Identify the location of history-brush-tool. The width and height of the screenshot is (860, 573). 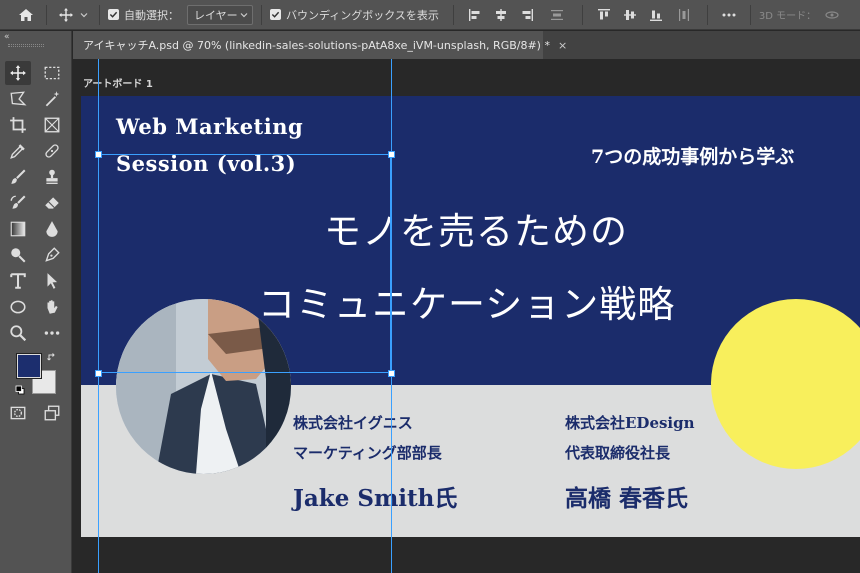
(18, 203).